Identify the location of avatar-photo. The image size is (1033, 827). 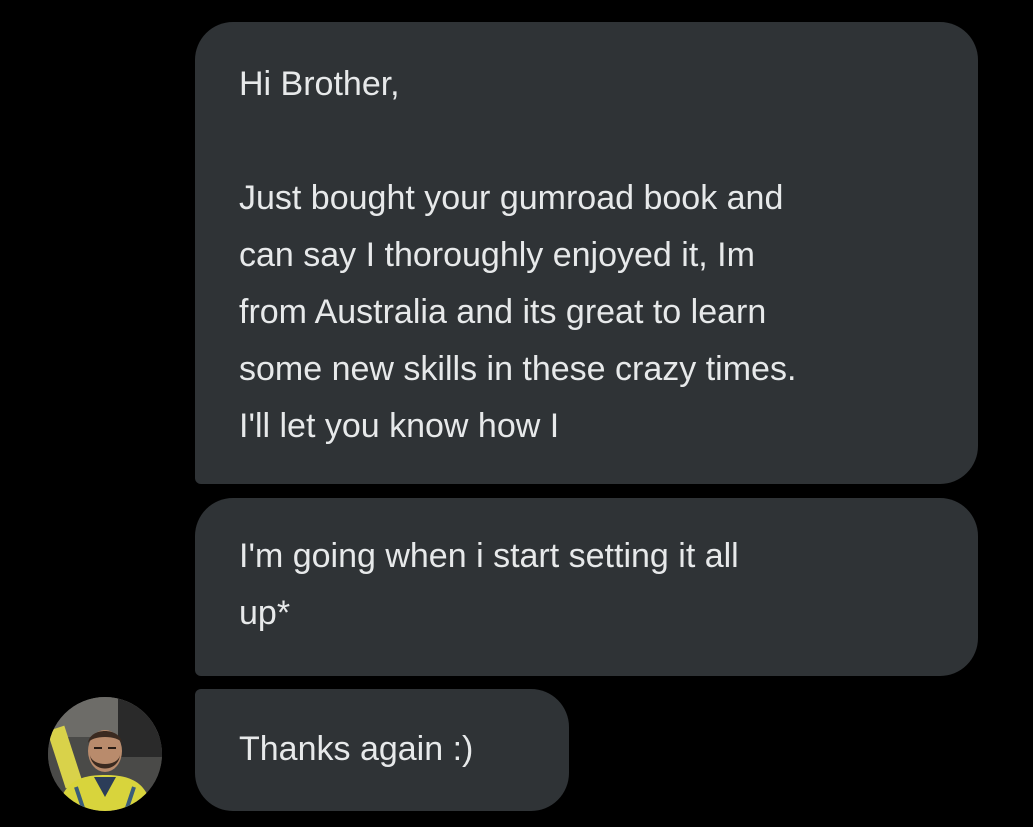
(105, 754).